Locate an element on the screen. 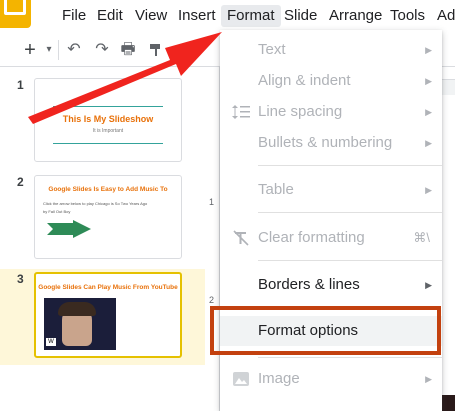 The image size is (455, 411). menu-item-bullets-numbering: Bullets & numbering ▶ is located at coordinates (331, 143).